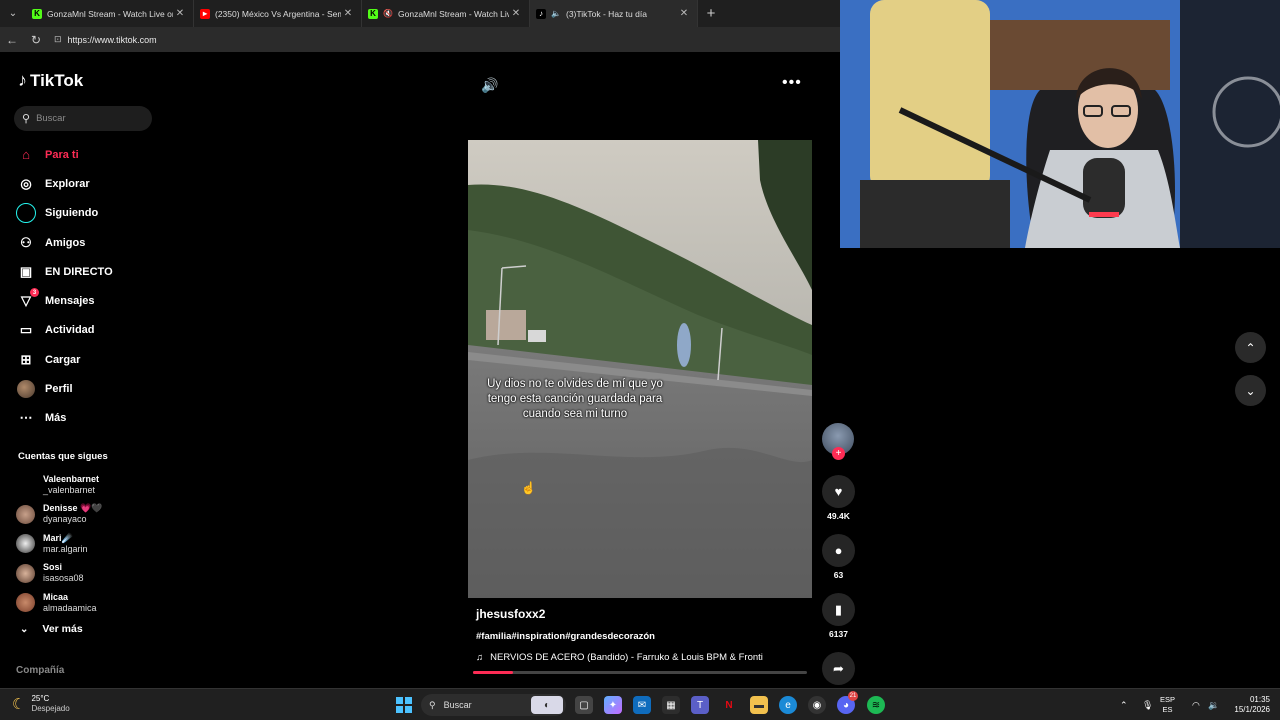 This screenshot has width=1280, height=720. Describe the element at coordinates (838, 550) in the screenshot. I see `comment-button: ●` at that location.